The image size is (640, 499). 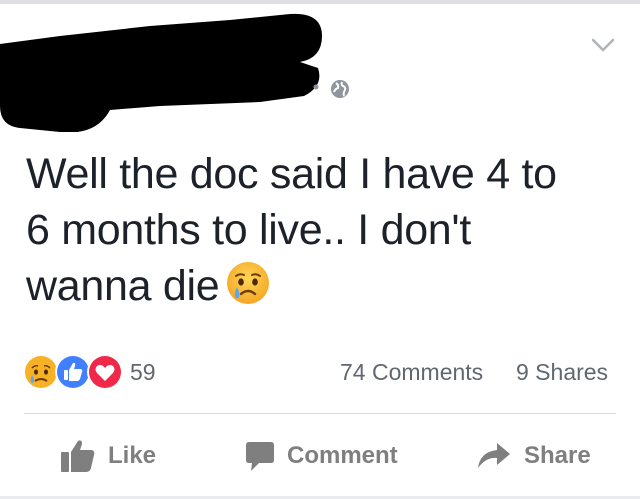 What do you see at coordinates (248, 283) in the screenshot?
I see `crying-face-emoji-icon` at bounding box center [248, 283].